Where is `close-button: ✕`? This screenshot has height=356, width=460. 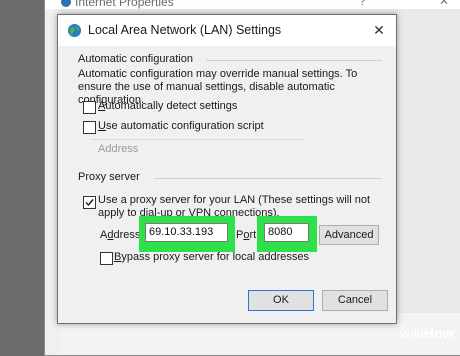
close-button: ✕ is located at coordinates (379, 30).